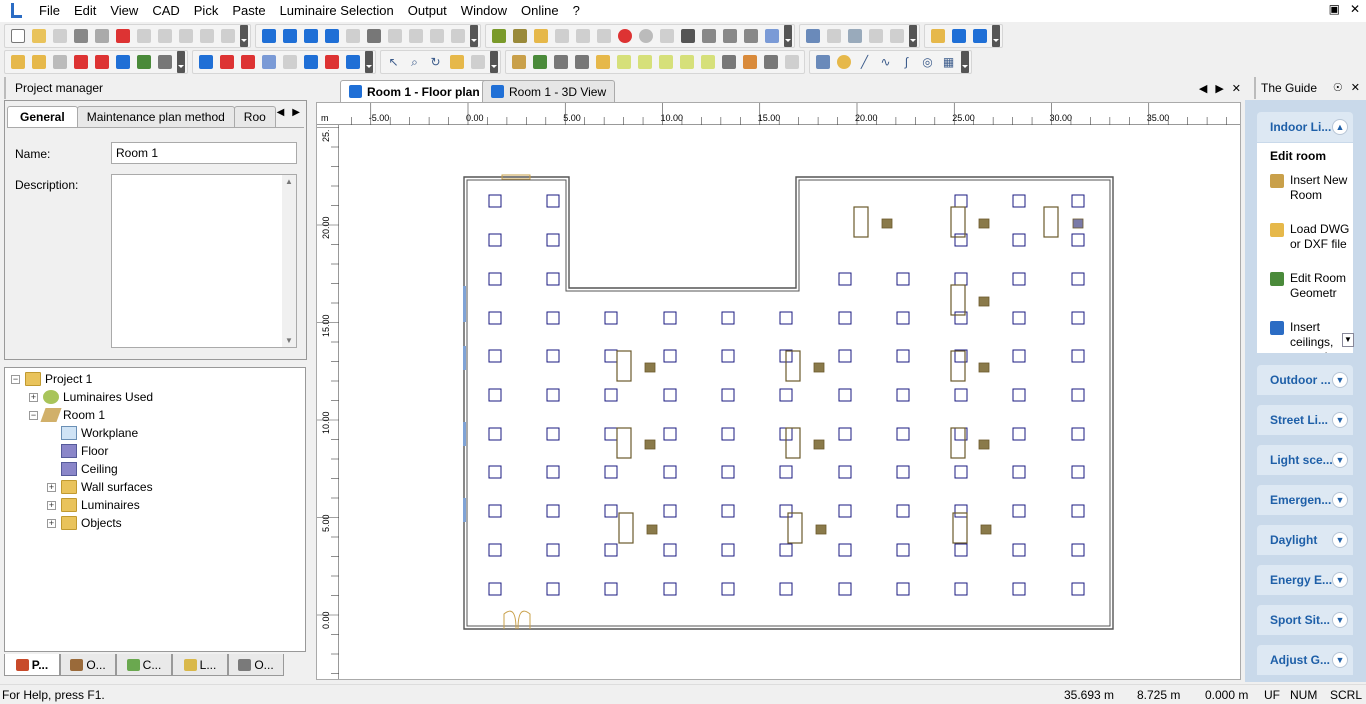 This screenshot has width=1366, height=704. I want to click on menu-help: ?, so click(576, 11).